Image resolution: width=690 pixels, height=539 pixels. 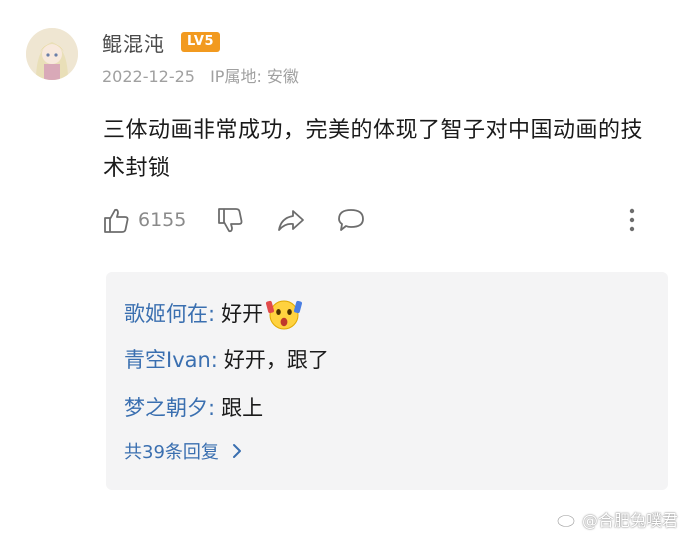 I want to click on like-count: 6155, so click(x=162, y=220).